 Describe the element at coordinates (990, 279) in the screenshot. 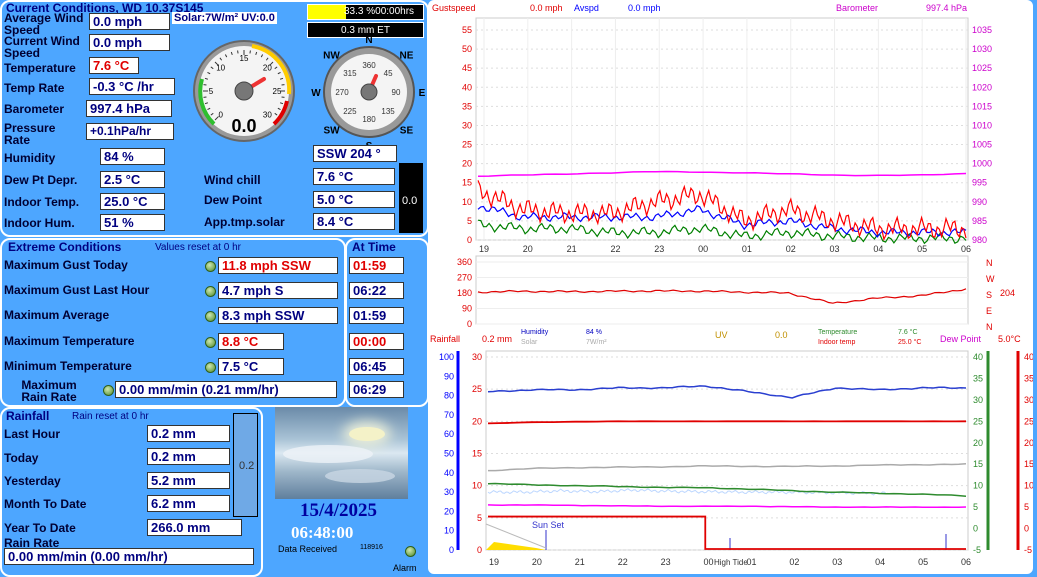

I see `chart2-compass-label: W` at that location.